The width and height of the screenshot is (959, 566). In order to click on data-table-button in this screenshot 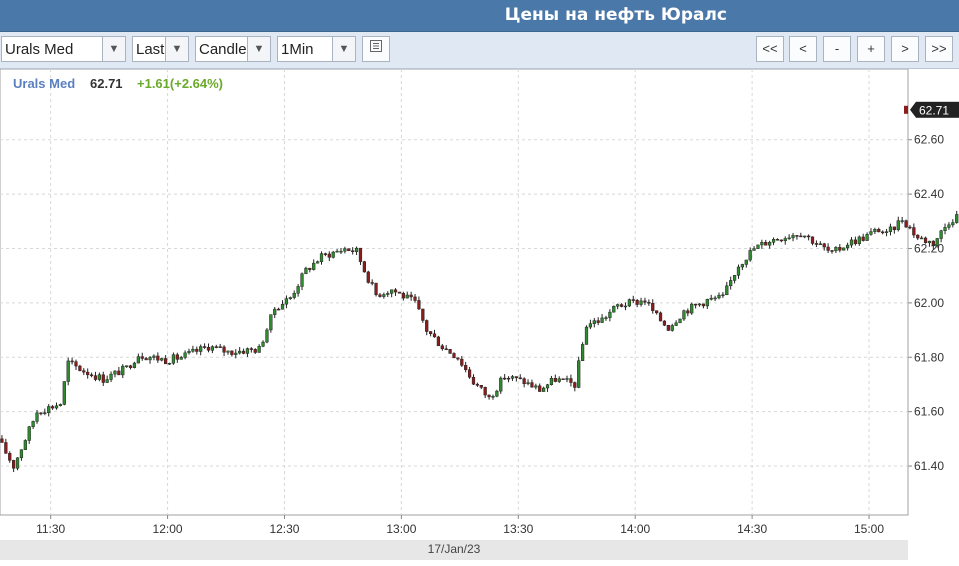, I will do `click(376, 49)`.